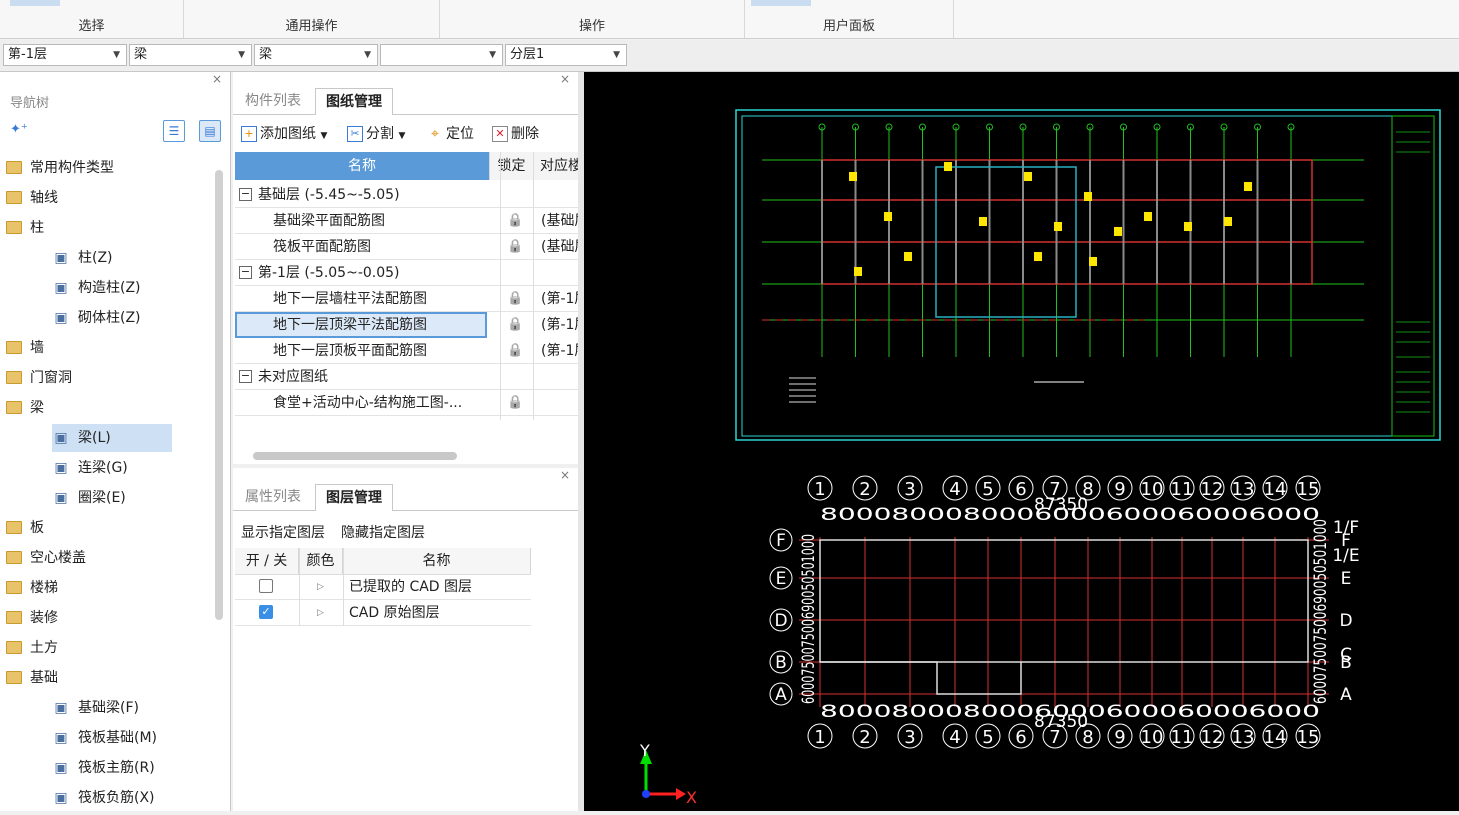 The width and height of the screenshot is (1459, 815). I want to click on floor-group-row: − 基础层 (-5.45~-5.05), so click(406, 195).